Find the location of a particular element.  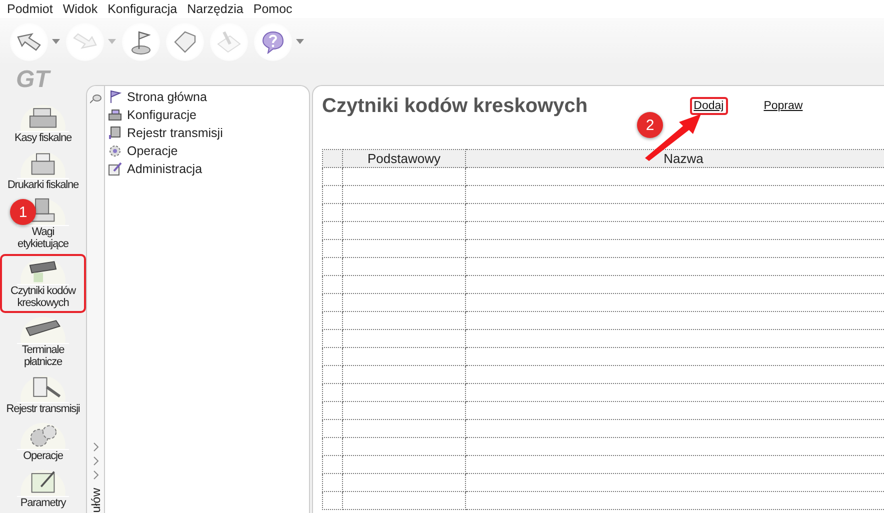

navigation-item: Kasy fiskalne is located at coordinates (43, 124).